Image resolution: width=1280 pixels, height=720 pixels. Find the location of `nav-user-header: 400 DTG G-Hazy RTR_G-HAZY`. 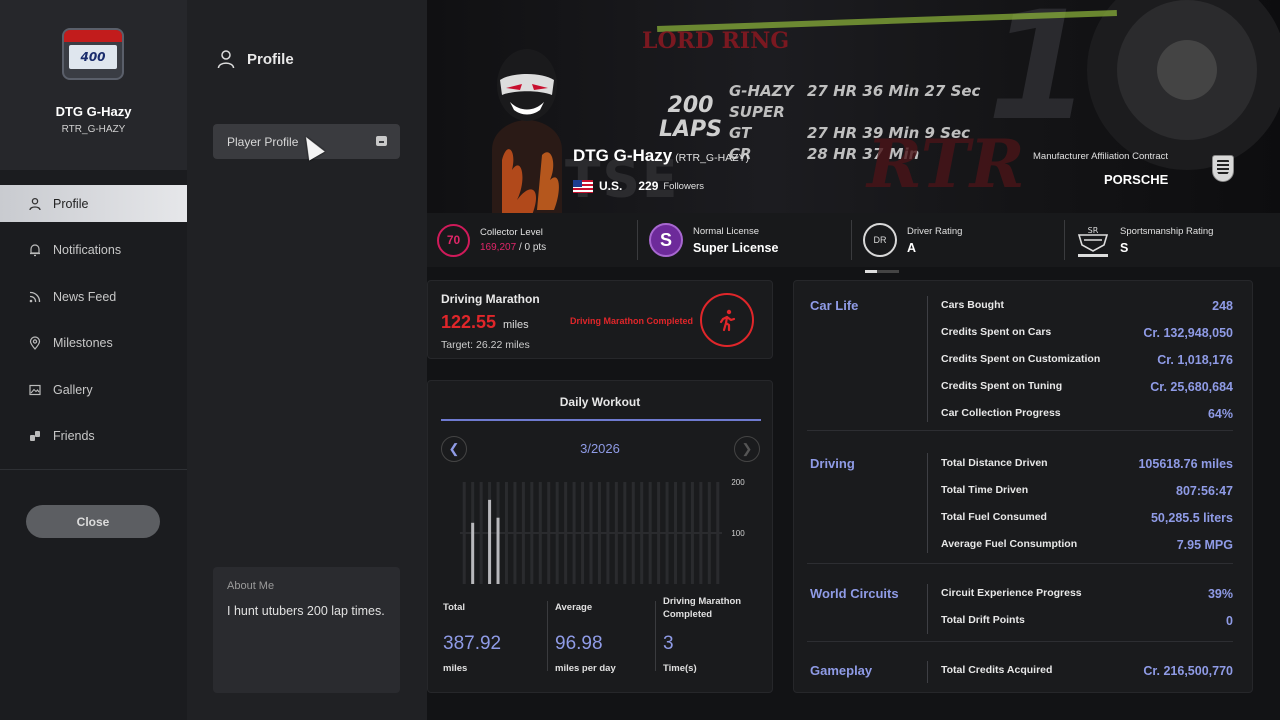

nav-user-header: 400 DTG G-Hazy RTR_G-HAZY is located at coordinates (93, 85).